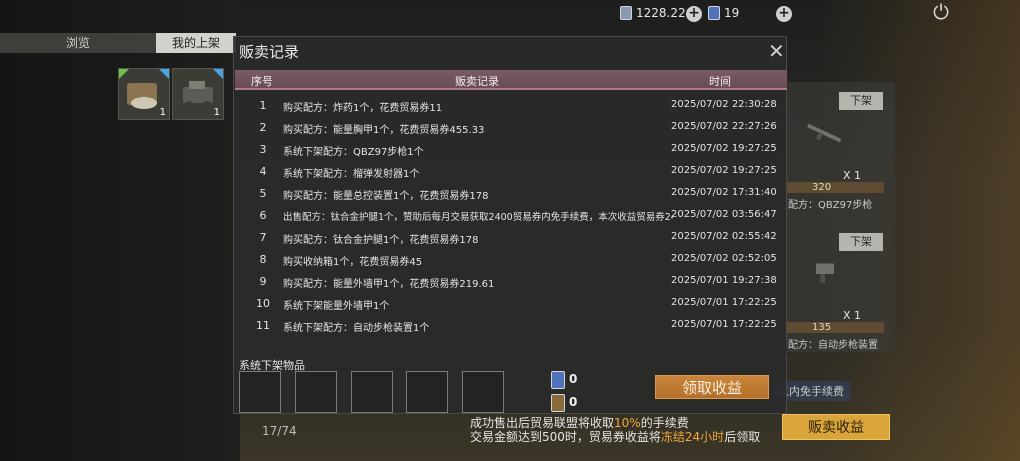  Describe the element at coordinates (692, 437) in the screenshot. I see `freeze-duration: 冻结24小时` at that location.